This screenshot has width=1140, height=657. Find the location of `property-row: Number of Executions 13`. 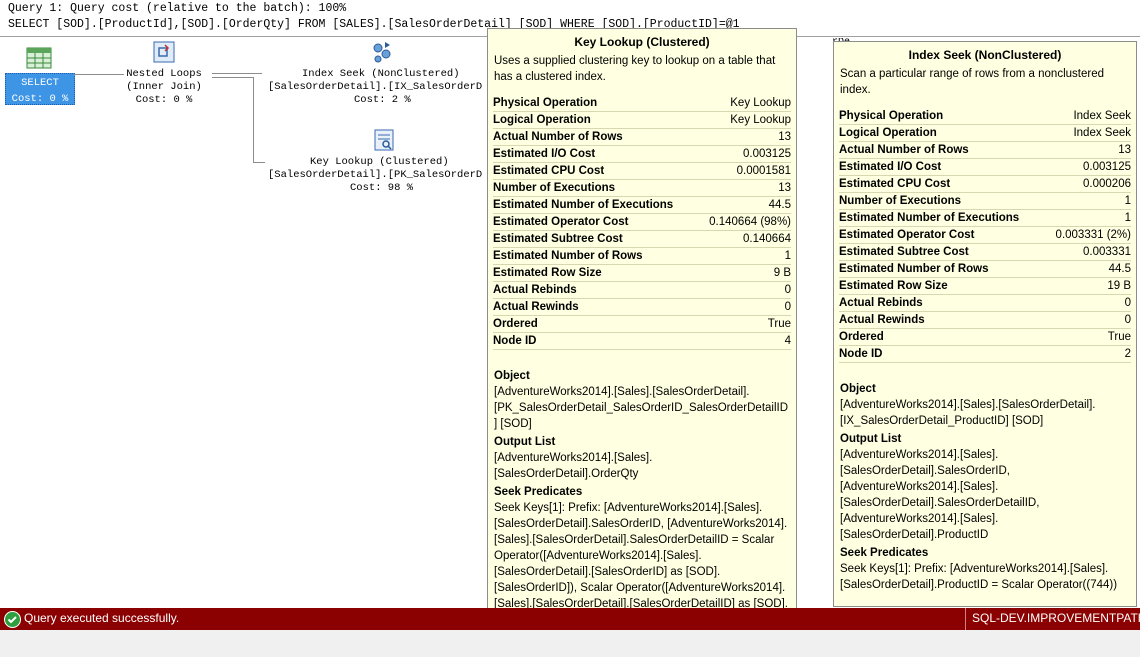

property-row: Number of Executions 13 is located at coordinates (642, 188).